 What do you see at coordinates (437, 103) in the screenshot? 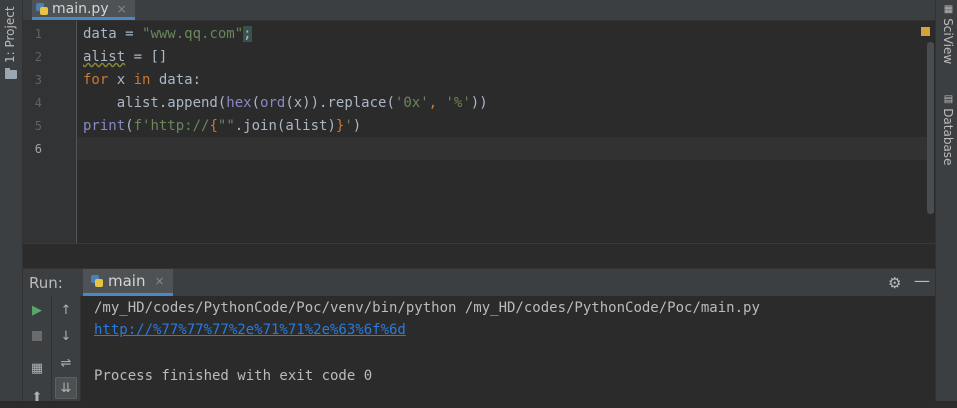
I see `code-token: ,` at bounding box center [437, 103].